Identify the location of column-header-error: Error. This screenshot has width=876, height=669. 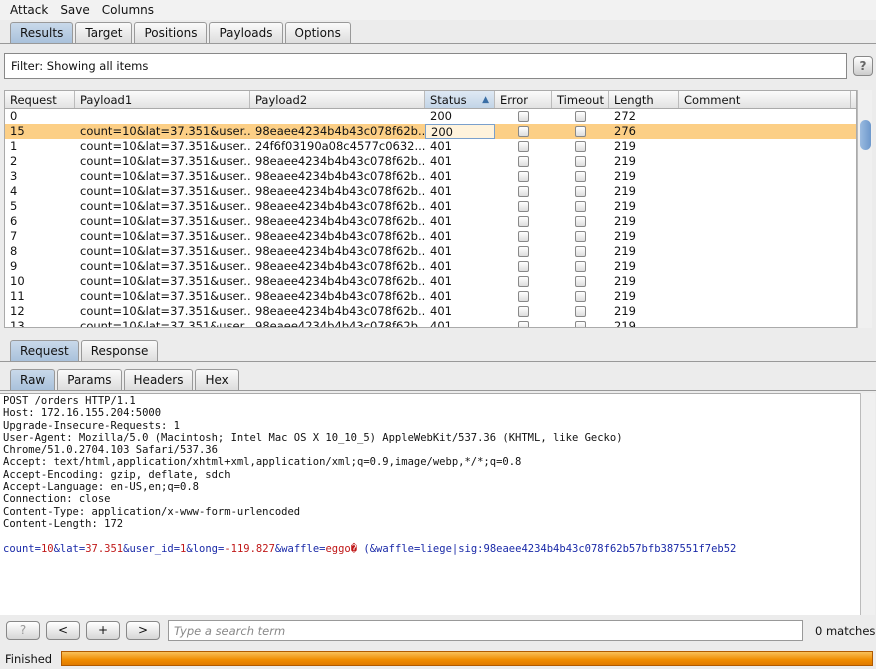
(523, 99).